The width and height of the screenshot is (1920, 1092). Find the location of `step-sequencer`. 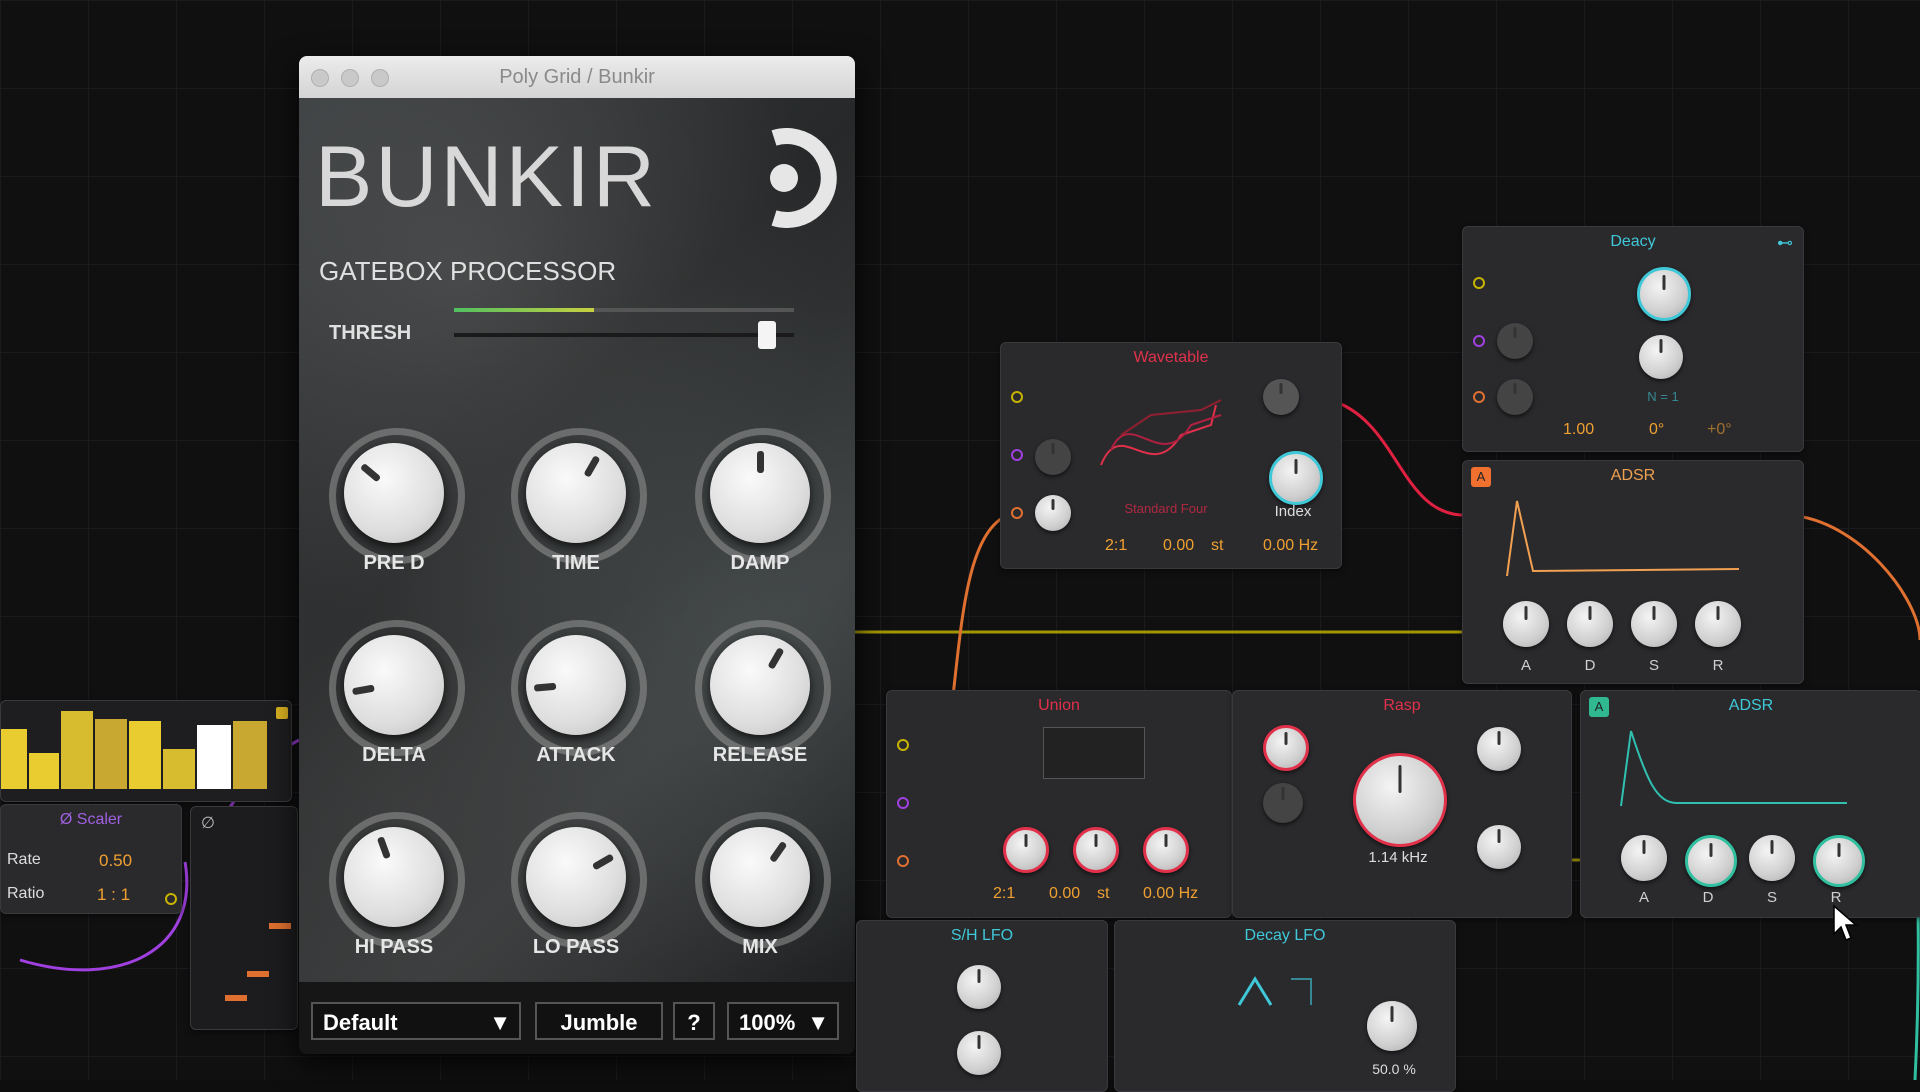

step-sequencer is located at coordinates (146, 751).